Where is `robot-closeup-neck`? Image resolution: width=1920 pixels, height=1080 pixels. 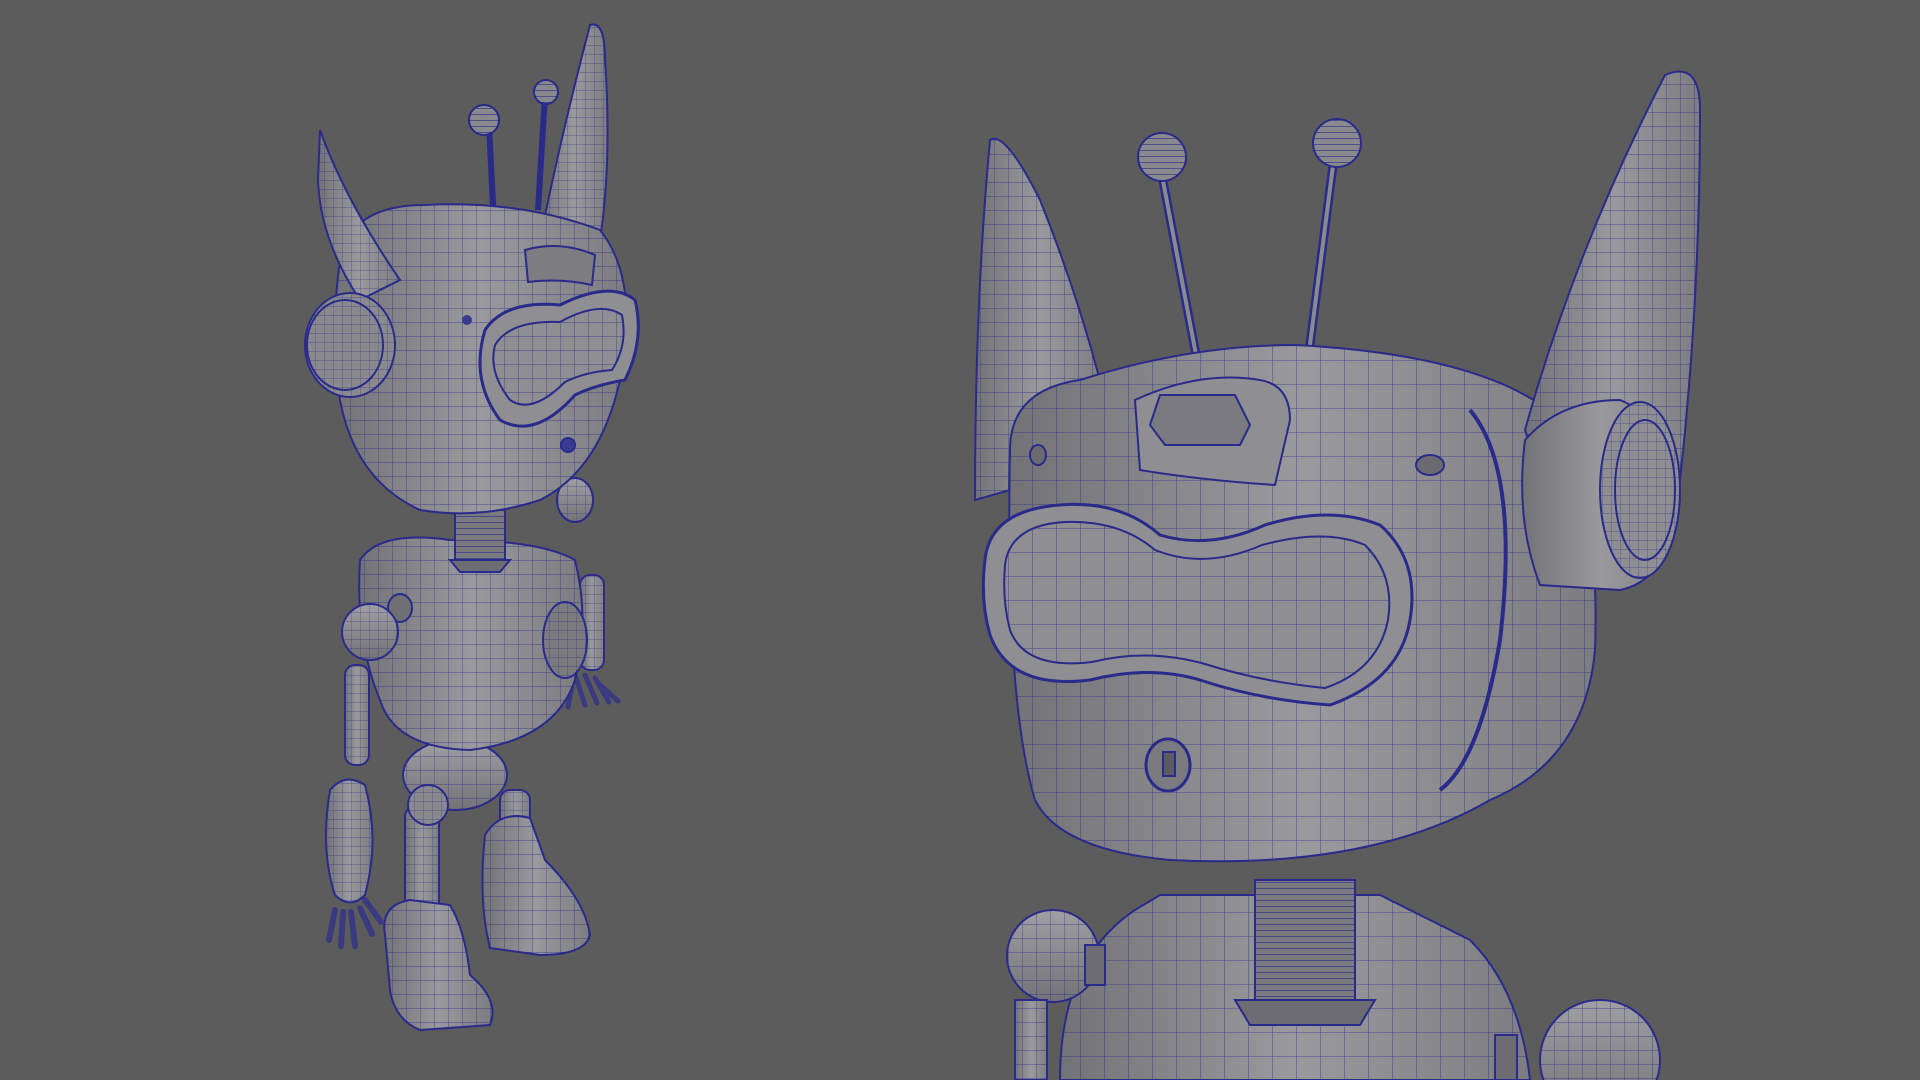 robot-closeup-neck is located at coordinates (1305, 952).